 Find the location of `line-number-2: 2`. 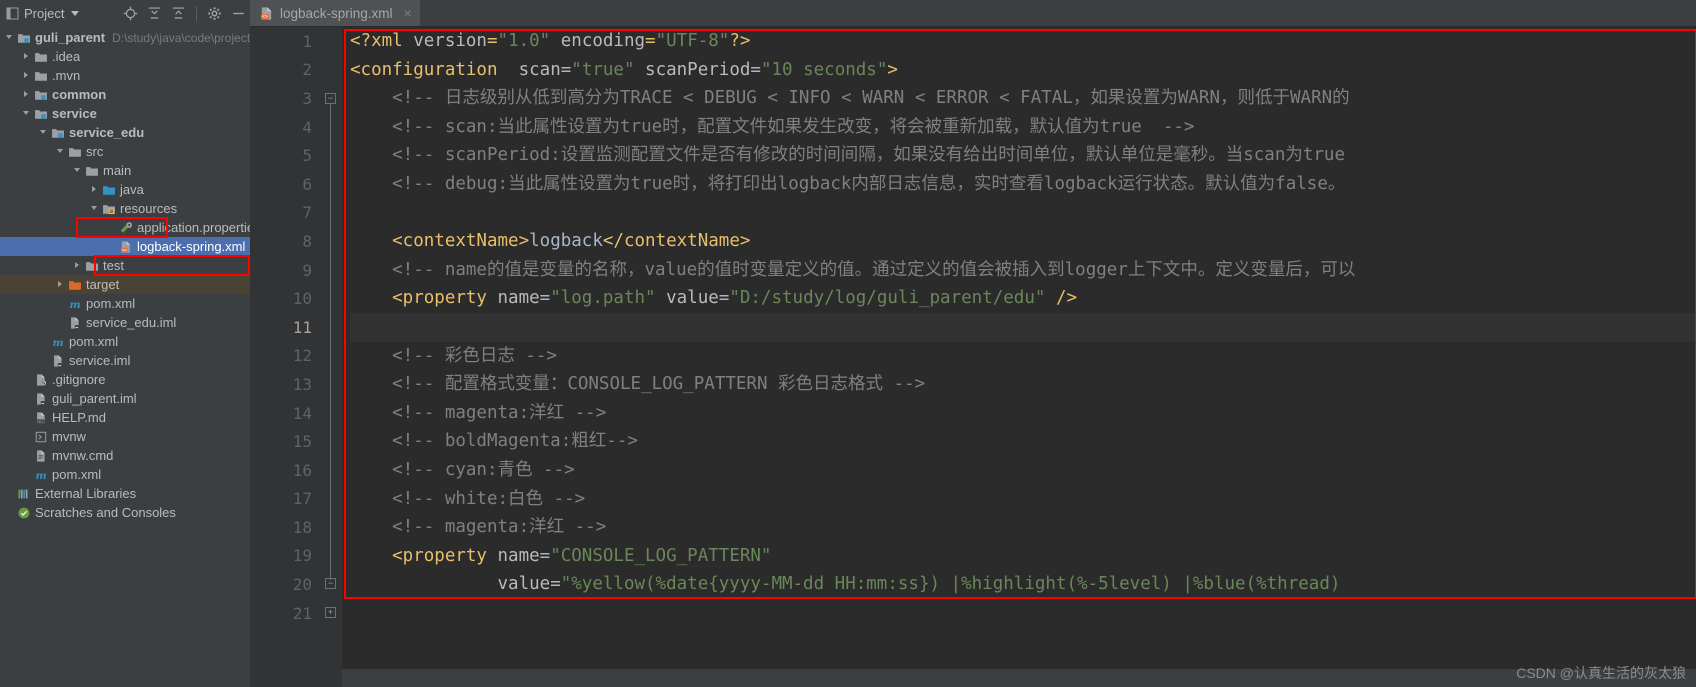

line-number-2: 2 is located at coordinates (296, 70).